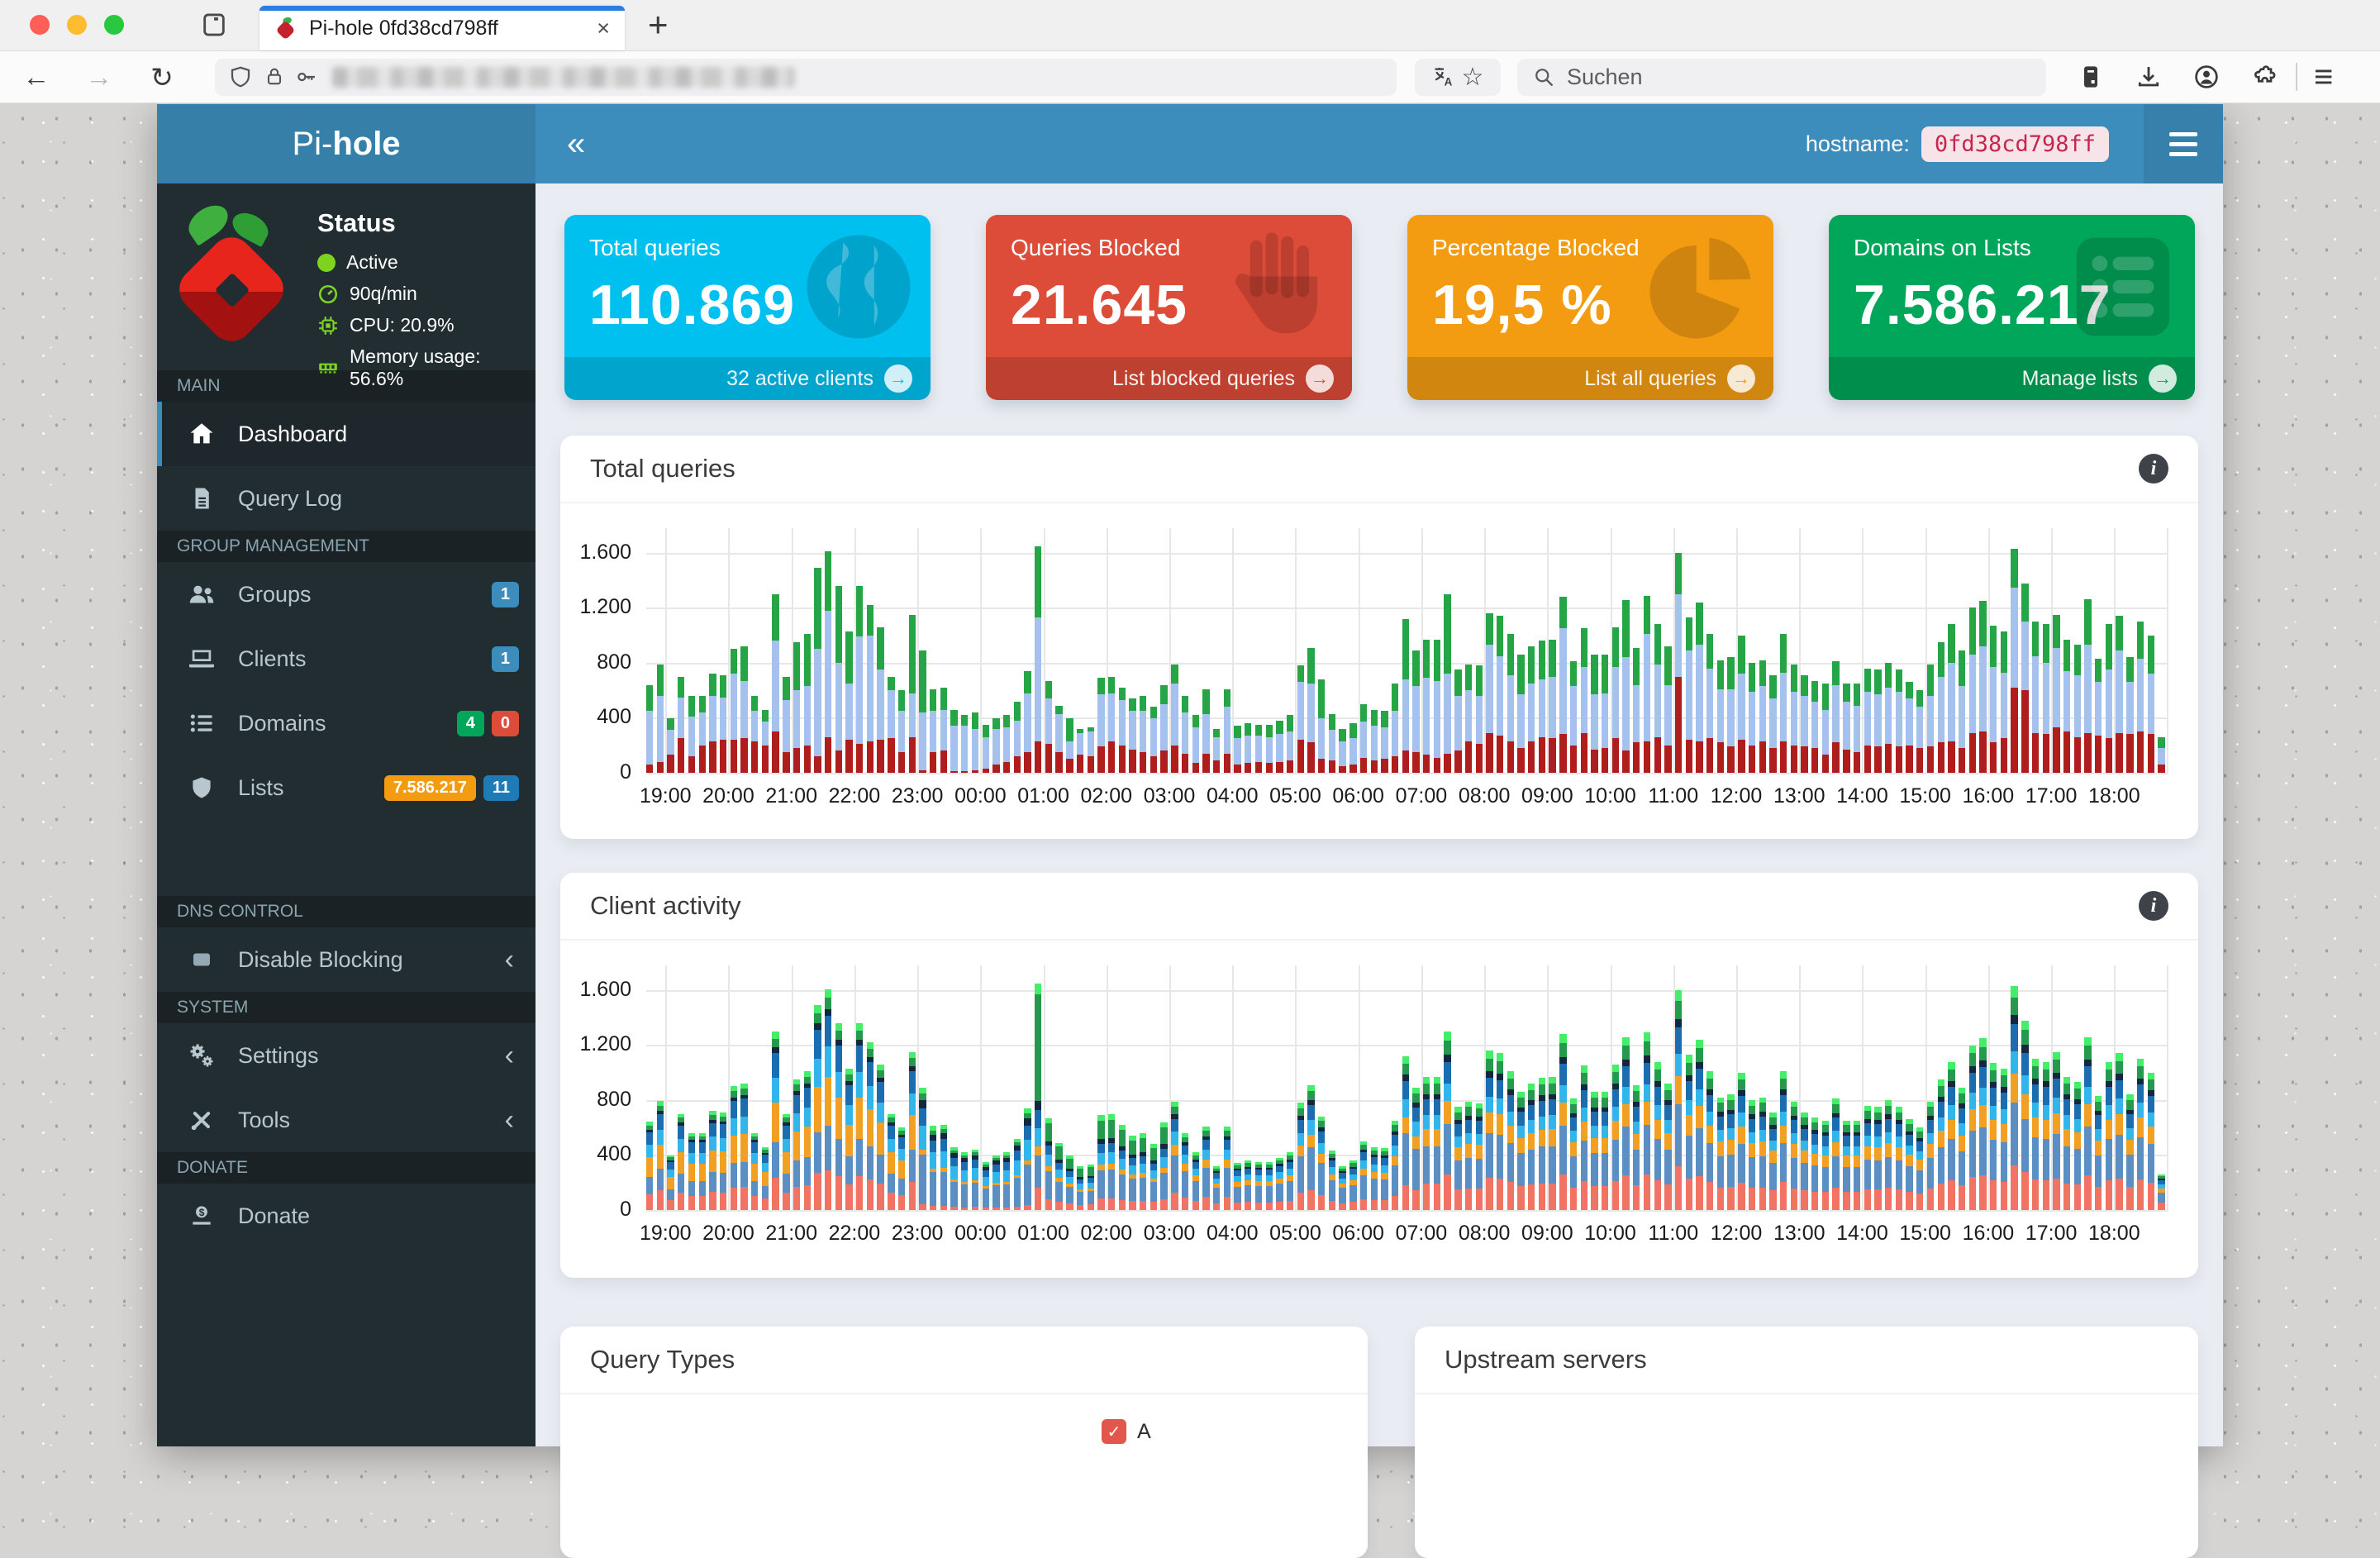  What do you see at coordinates (346, 959) in the screenshot?
I see `sidebar-item-disable-blocking: Disable Blocking ‹` at bounding box center [346, 959].